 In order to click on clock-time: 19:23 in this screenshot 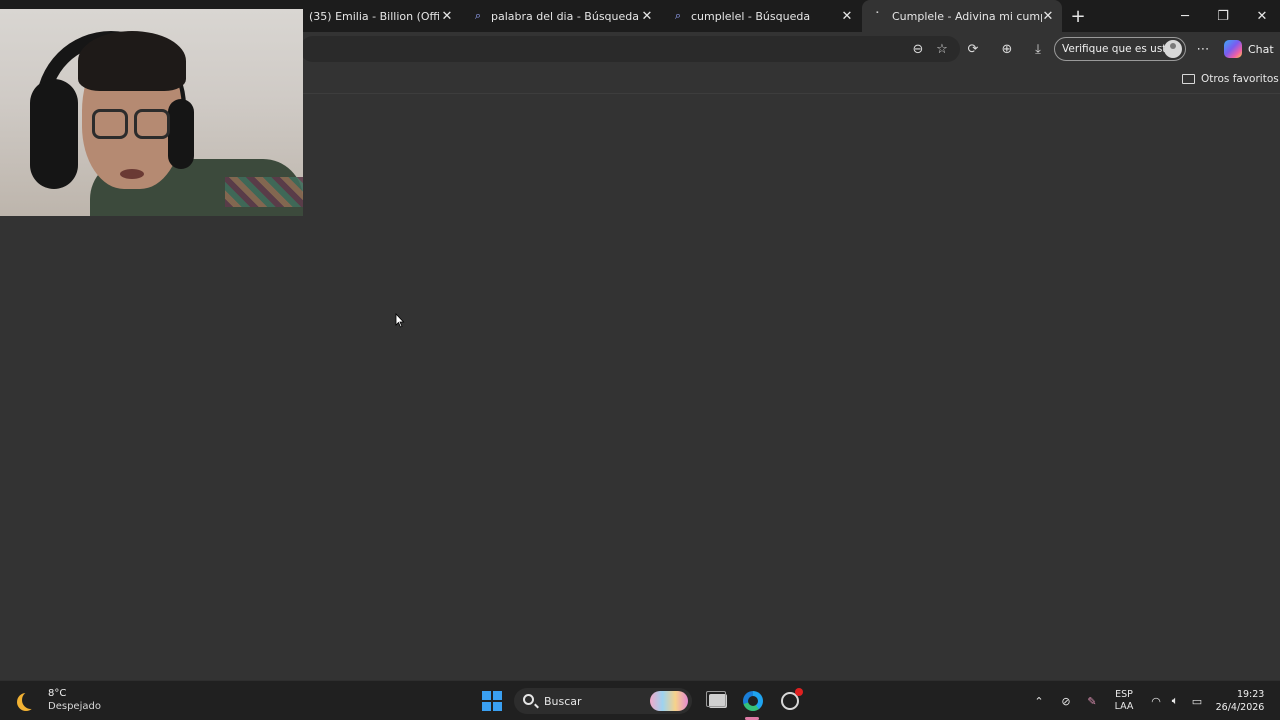, I will do `click(1250, 694)`.